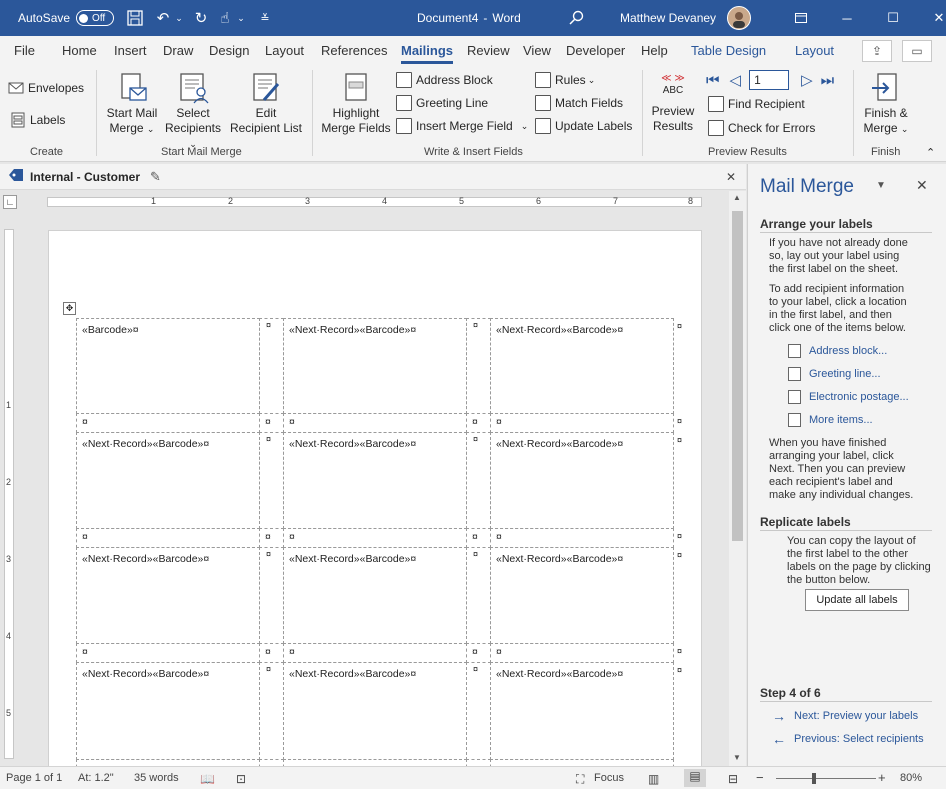  I want to click on tab-home: Home, so click(79, 51).